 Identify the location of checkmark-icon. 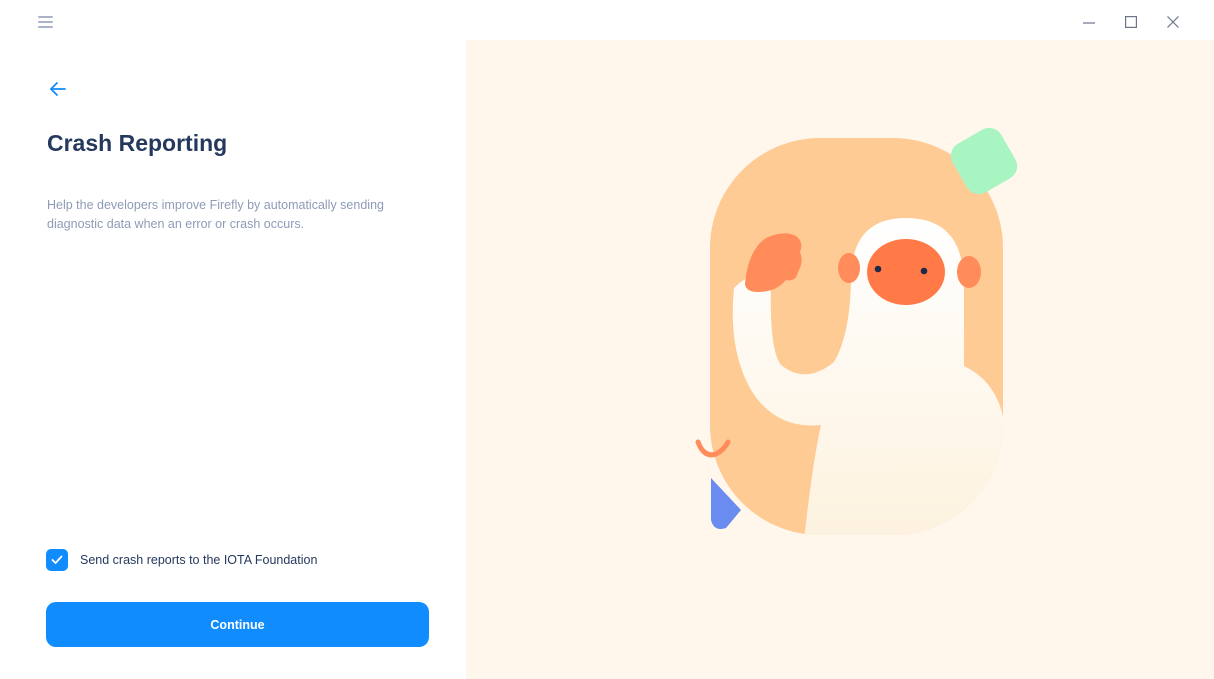
(57, 559).